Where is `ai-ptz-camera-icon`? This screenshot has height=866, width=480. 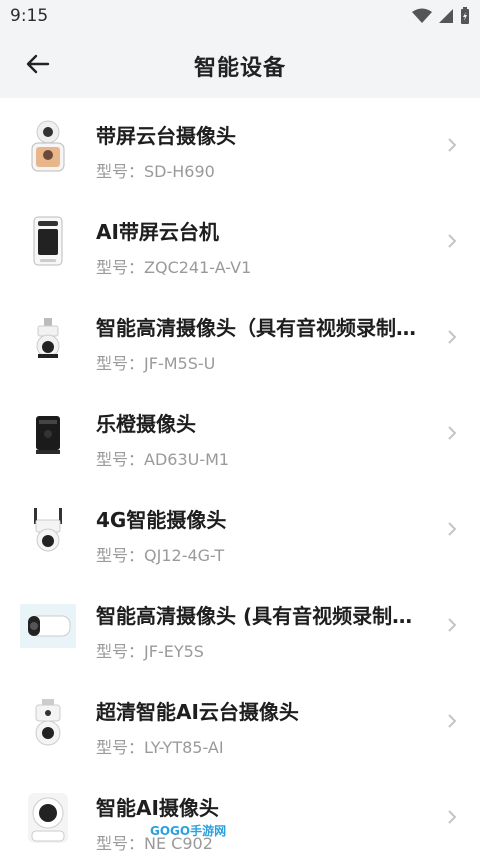
ai-ptz-camera-icon is located at coordinates (48, 722).